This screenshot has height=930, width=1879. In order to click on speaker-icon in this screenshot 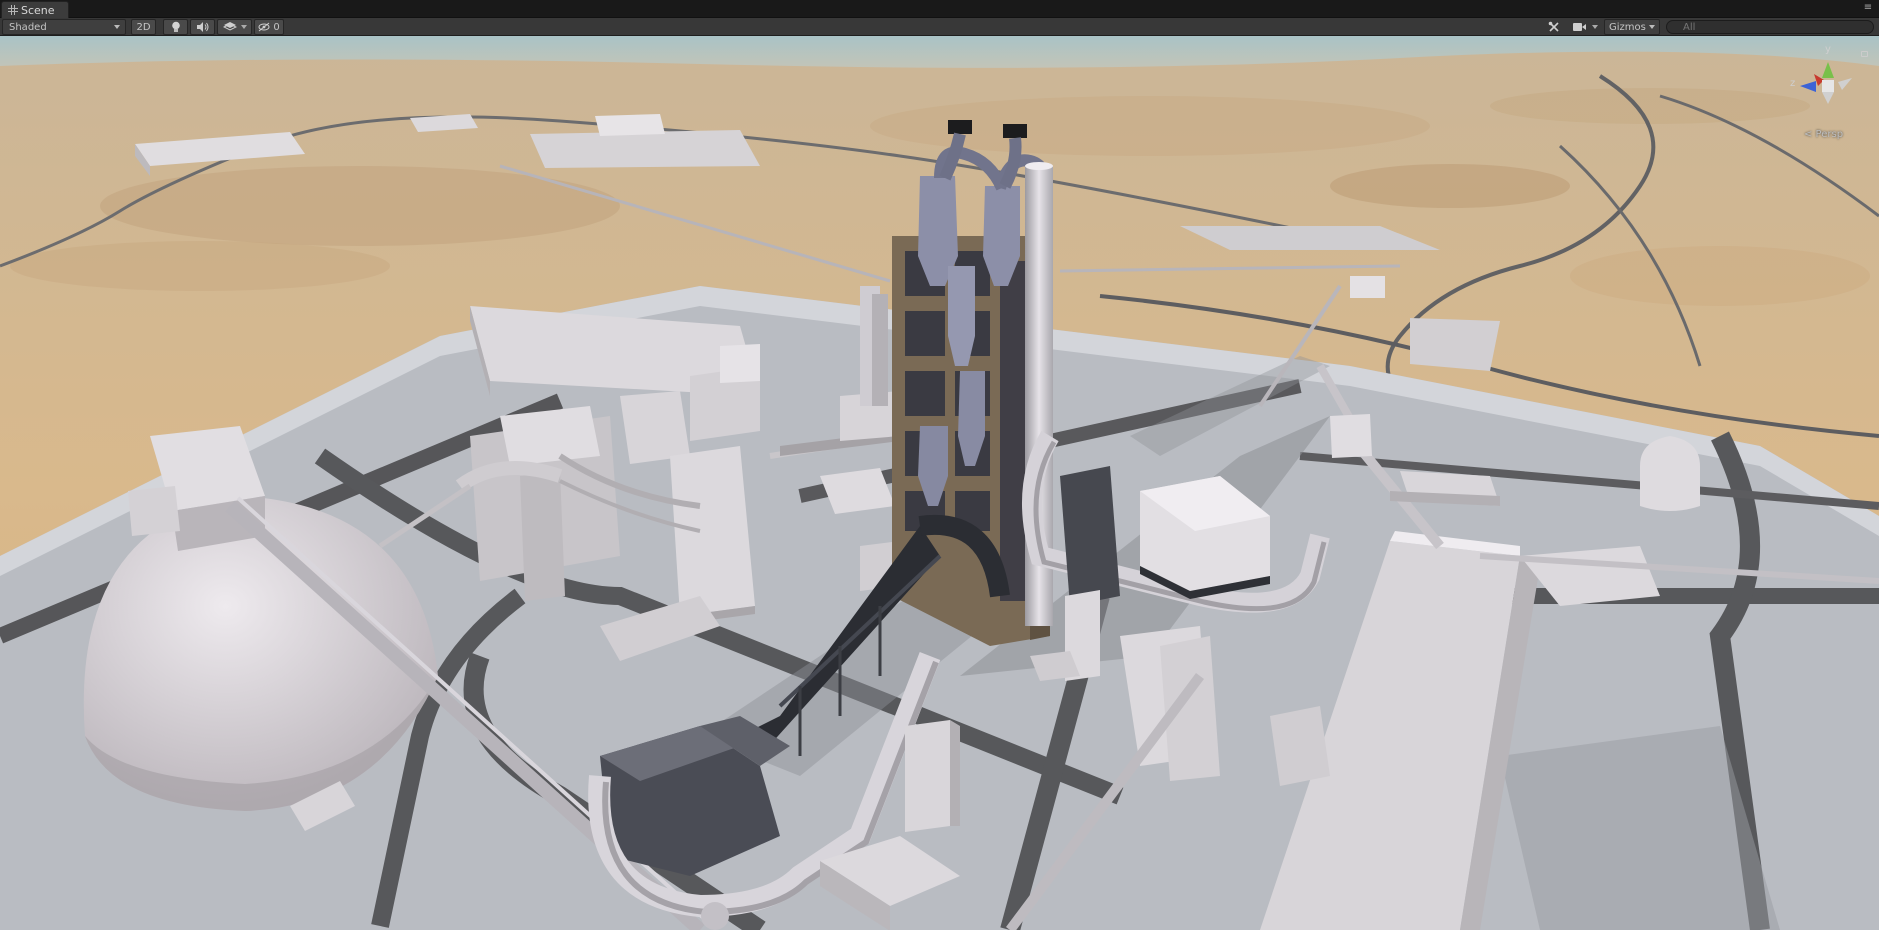, I will do `click(202, 27)`.